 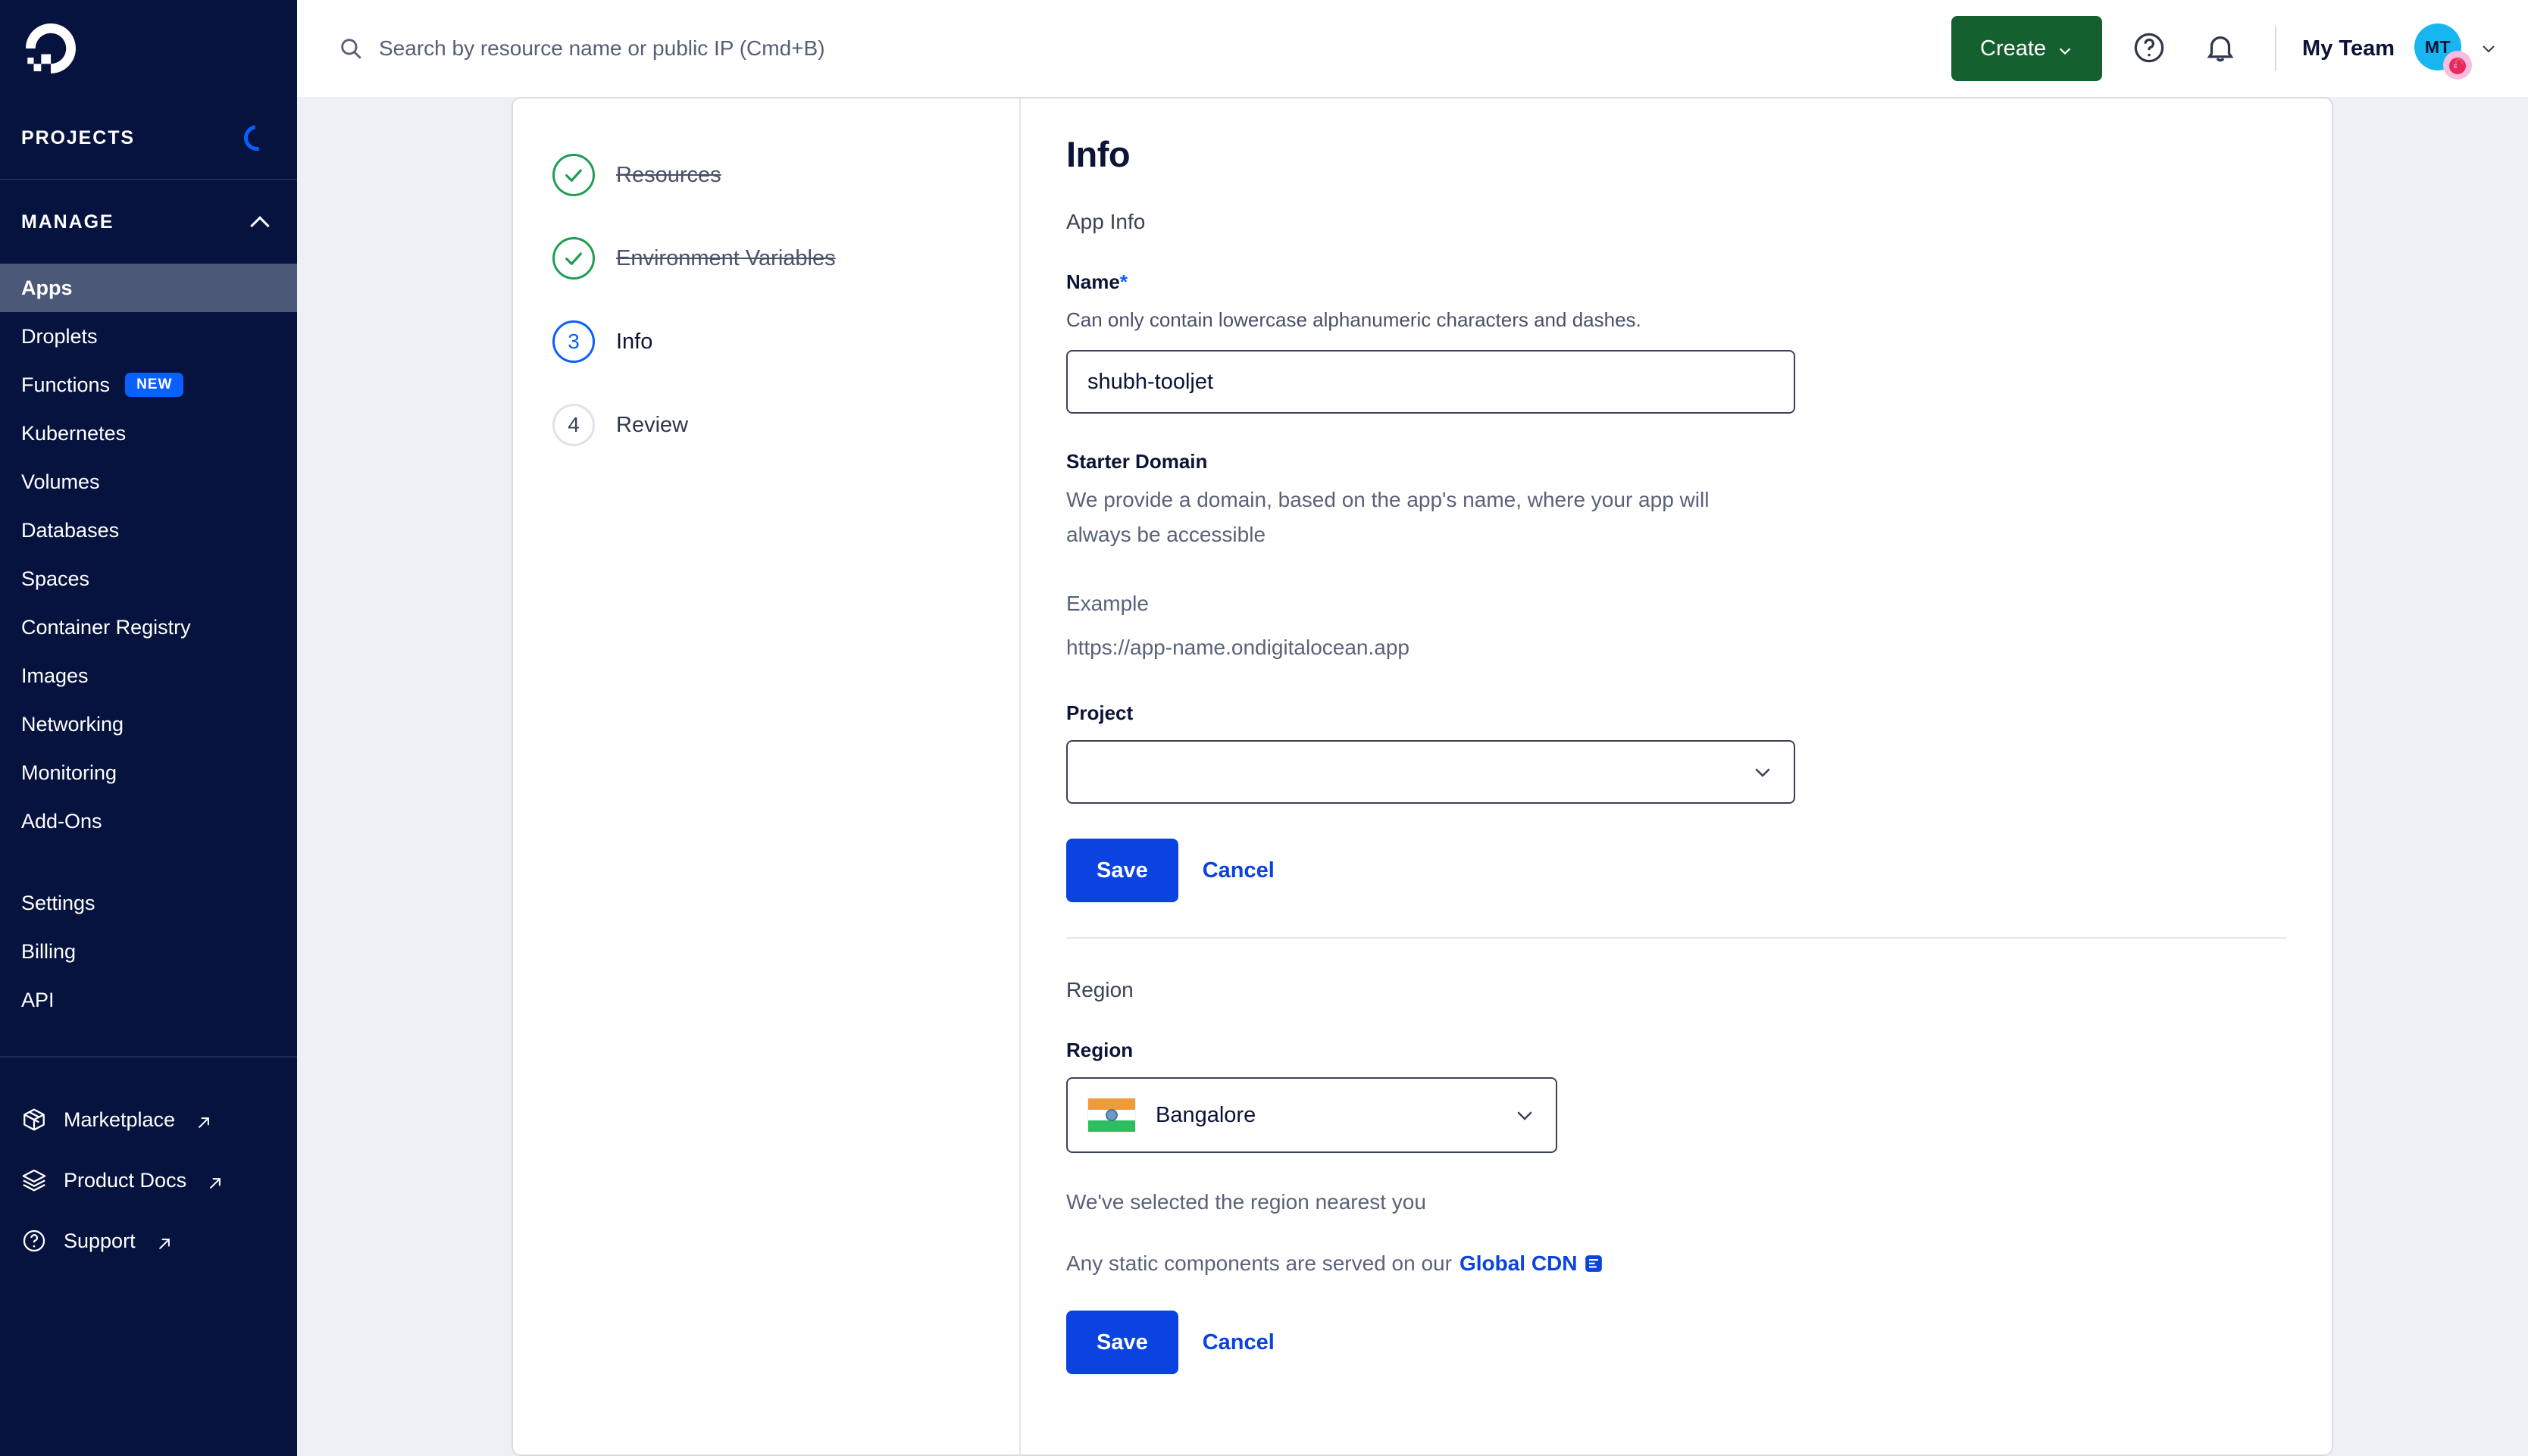 I want to click on chevron-down-icon, so click(x=2489, y=48).